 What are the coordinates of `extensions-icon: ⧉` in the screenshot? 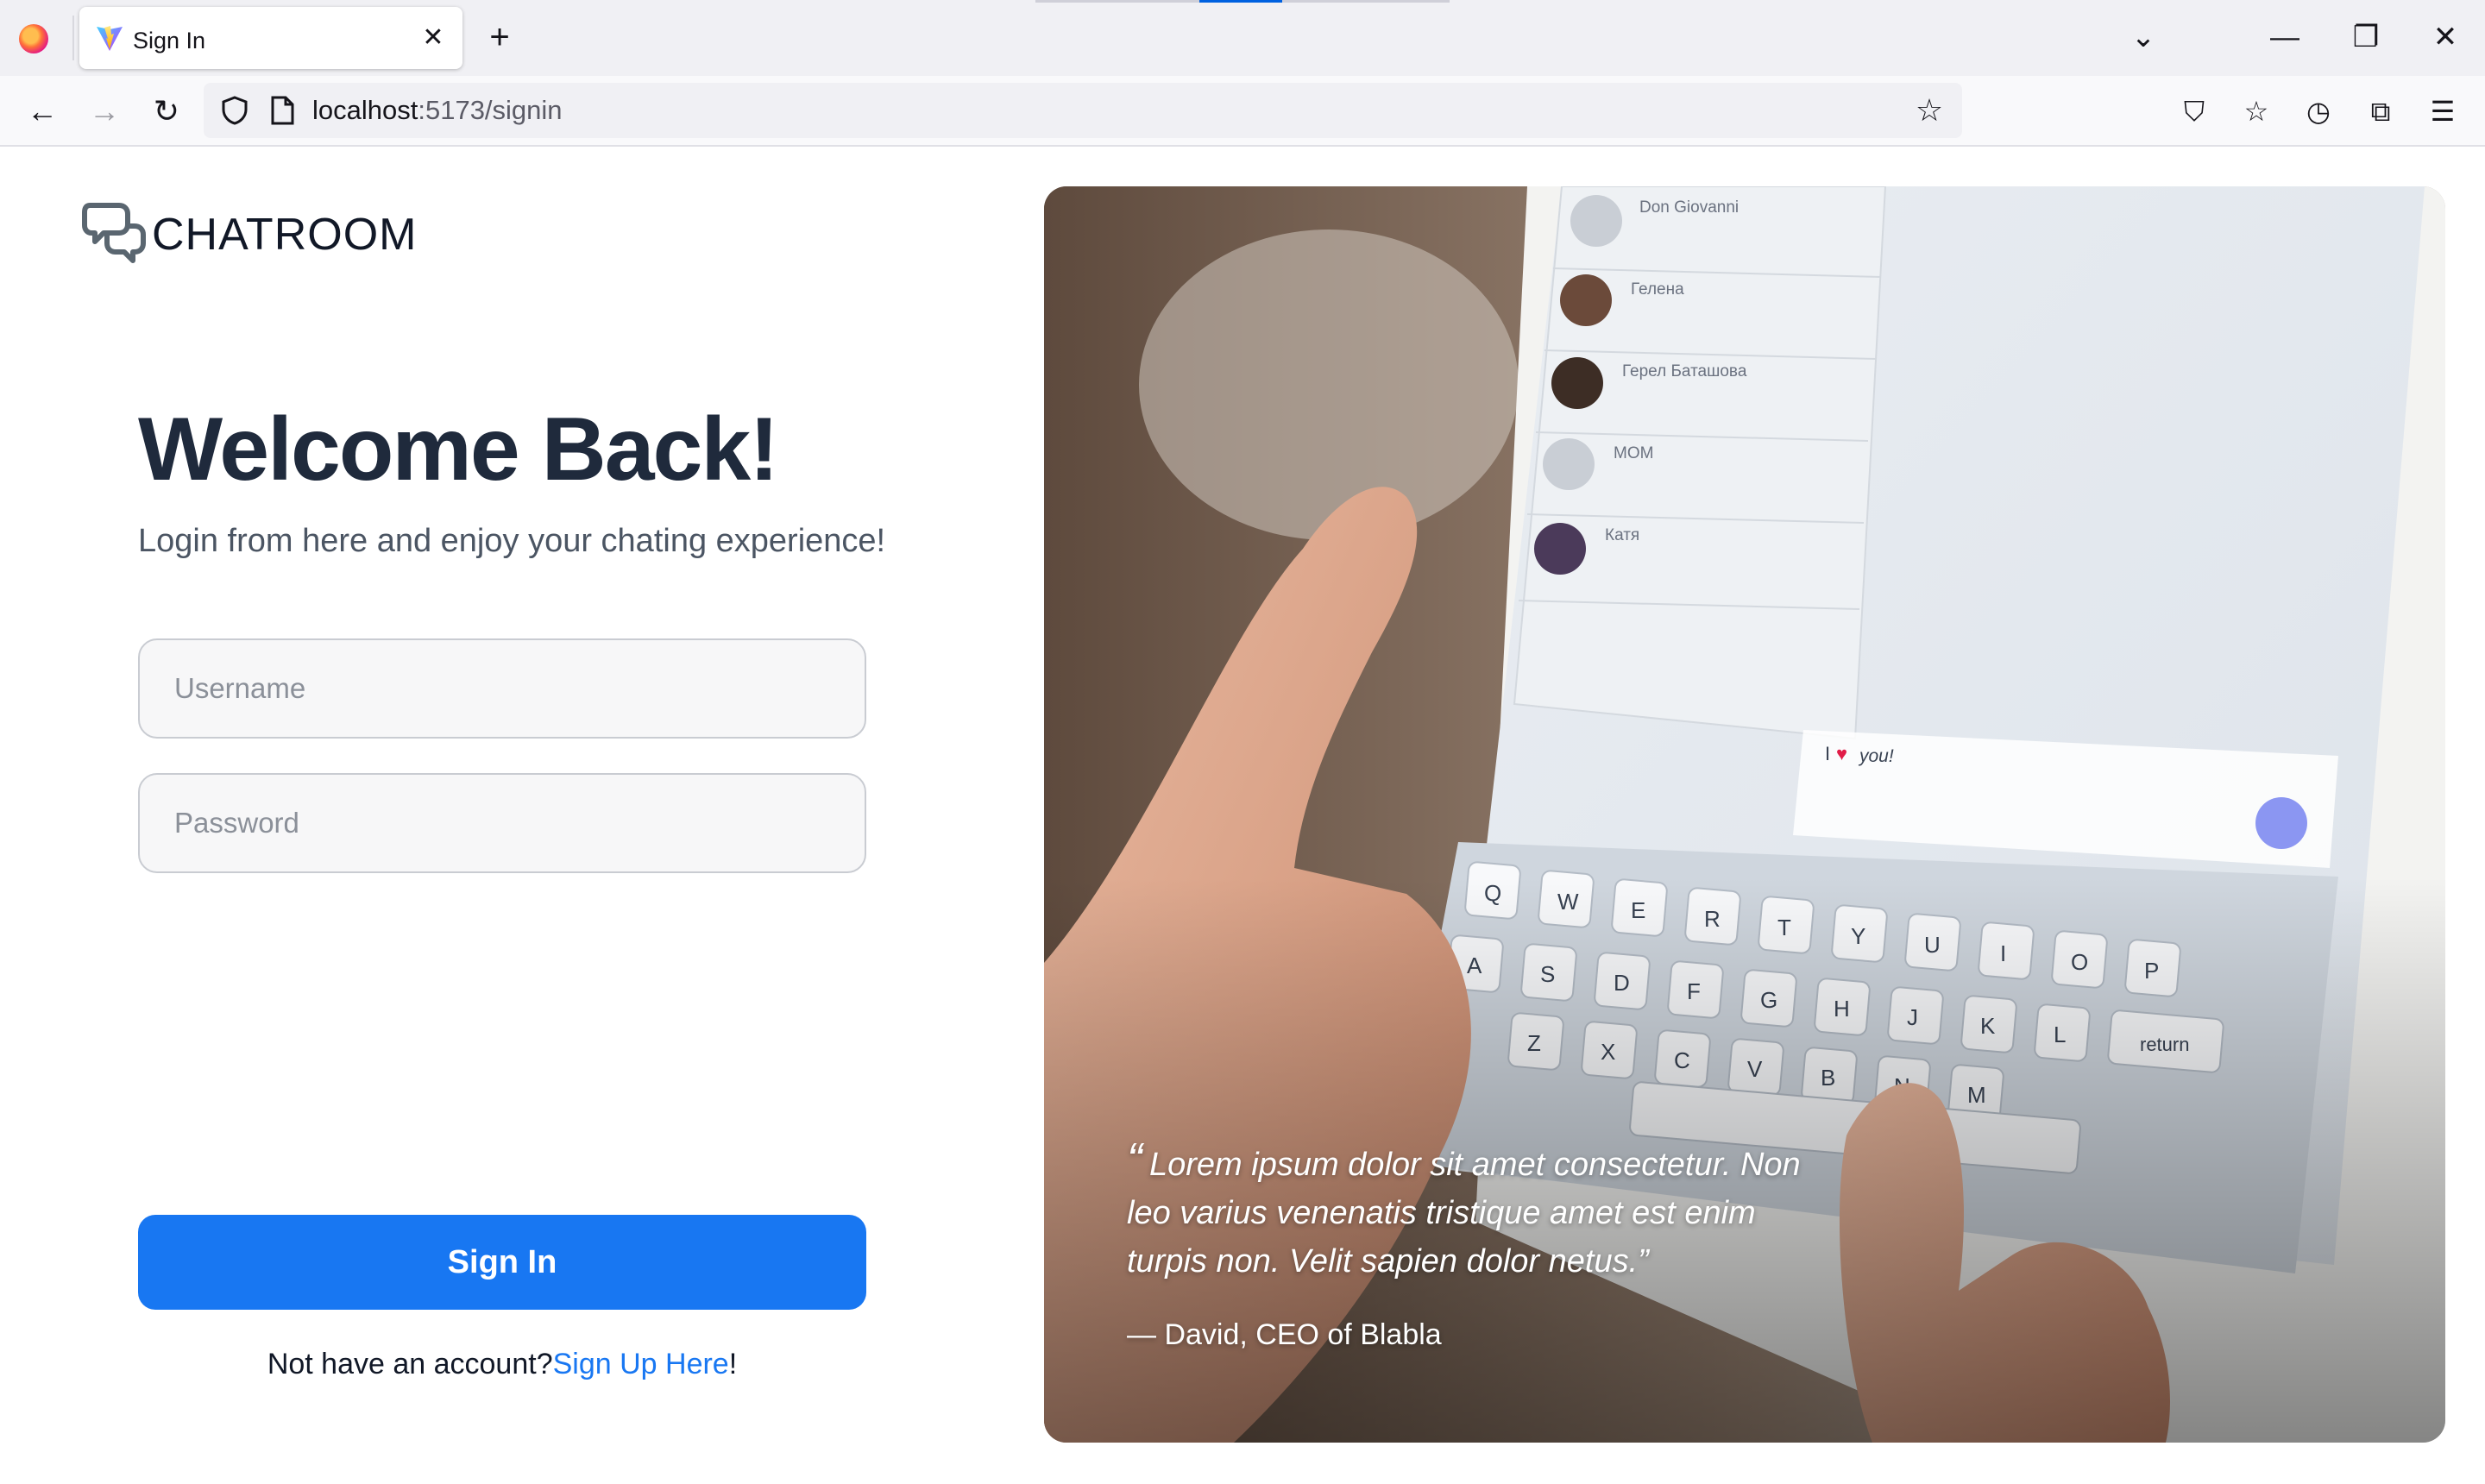 It's located at (2380, 112).